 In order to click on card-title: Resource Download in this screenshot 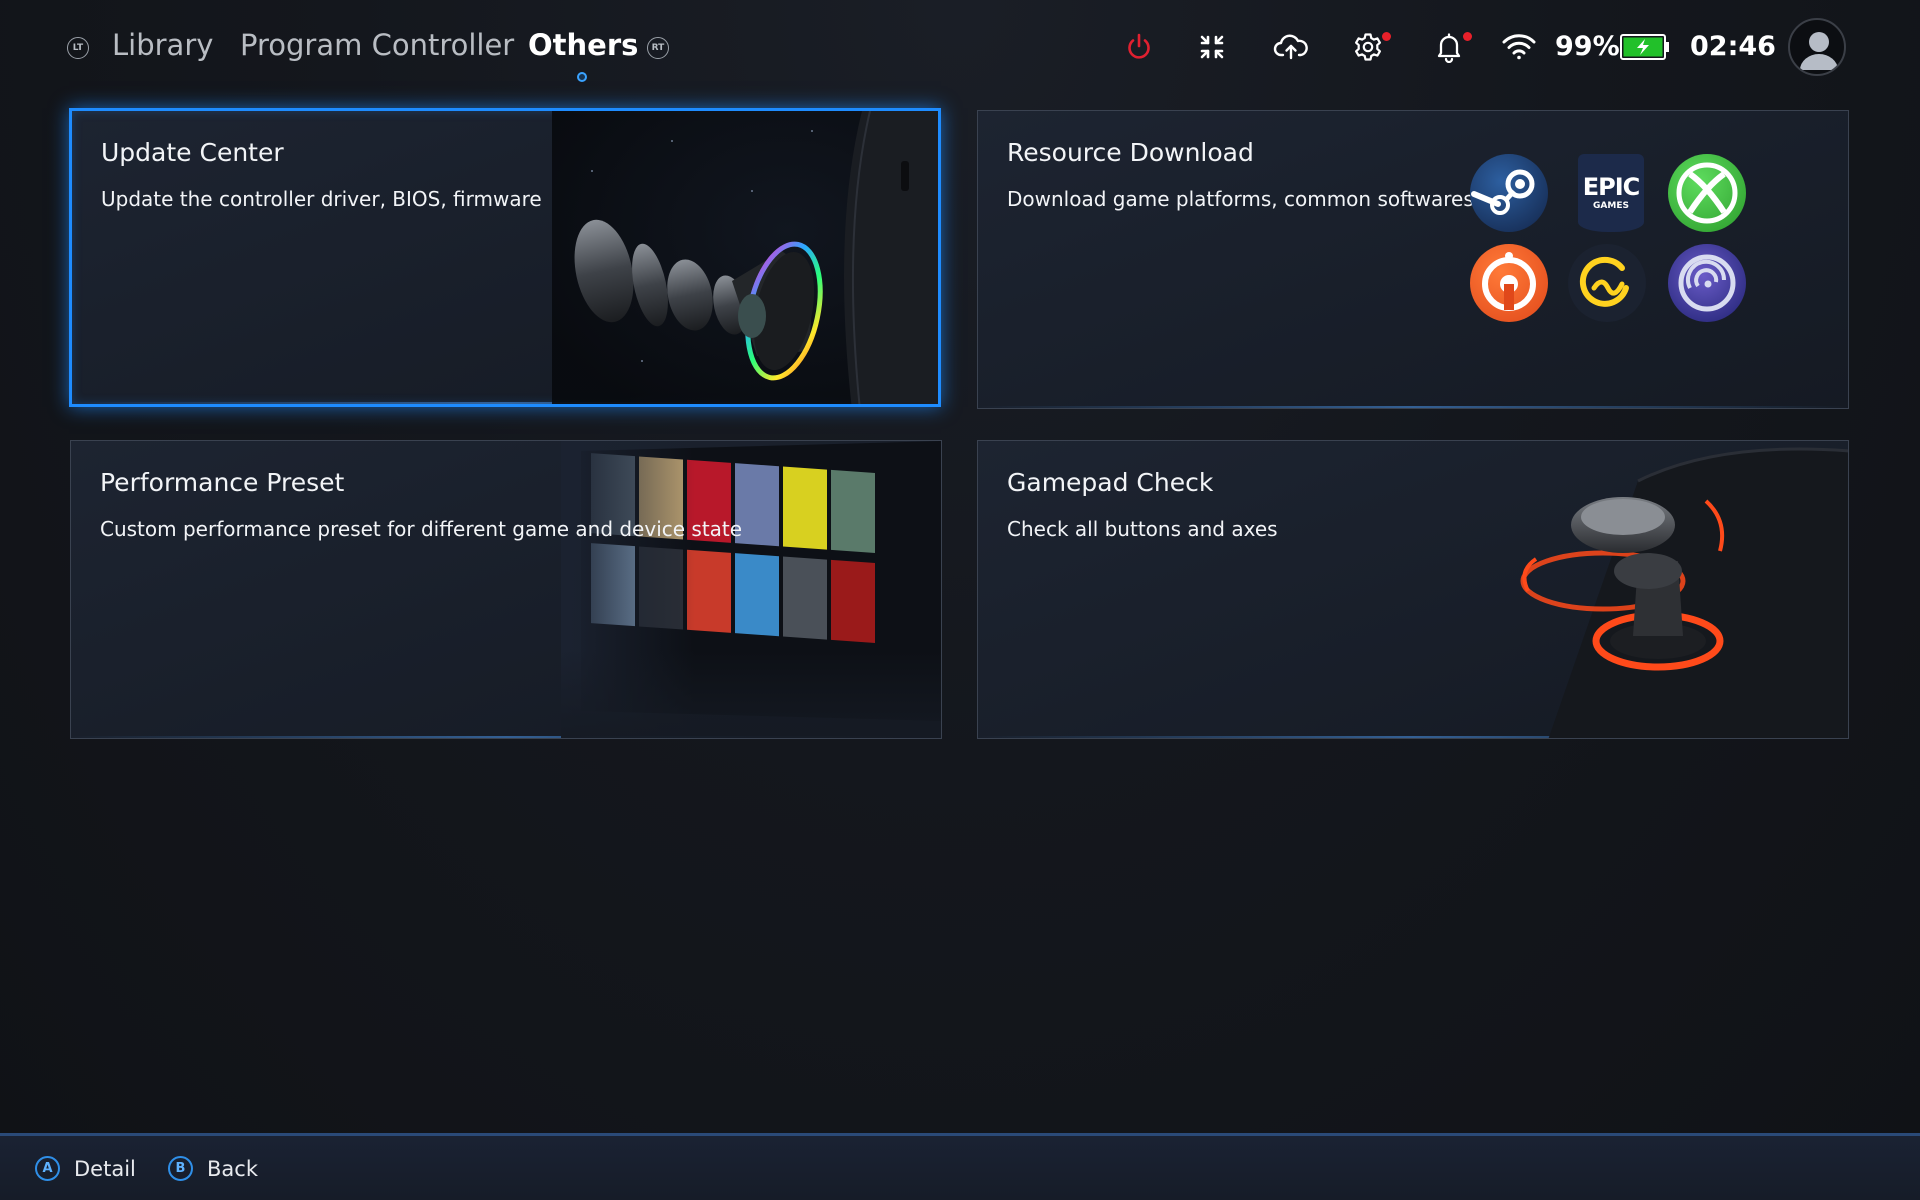, I will do `click(1130, 152)`.